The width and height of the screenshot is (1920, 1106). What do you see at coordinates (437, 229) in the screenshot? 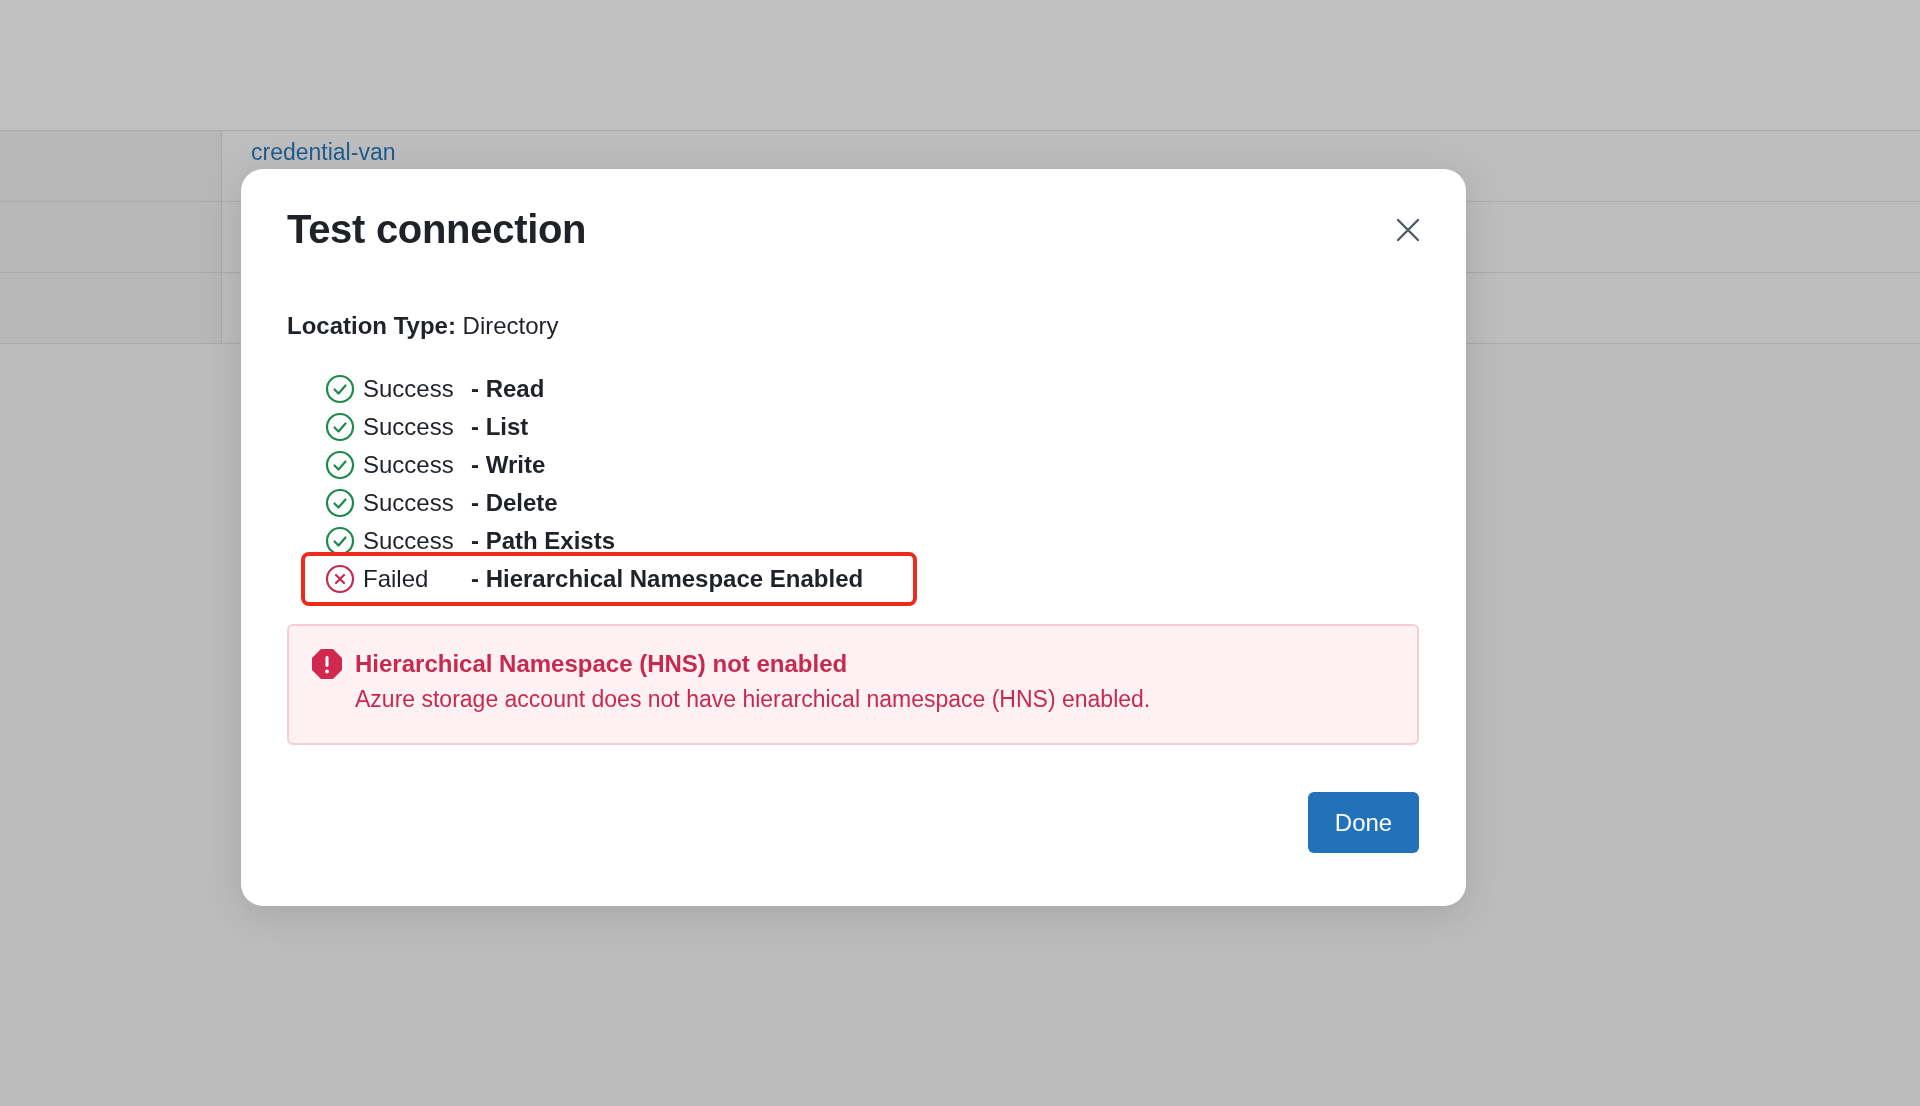
I see `dialog-title: Test connection` at bounding box center [437, 229].